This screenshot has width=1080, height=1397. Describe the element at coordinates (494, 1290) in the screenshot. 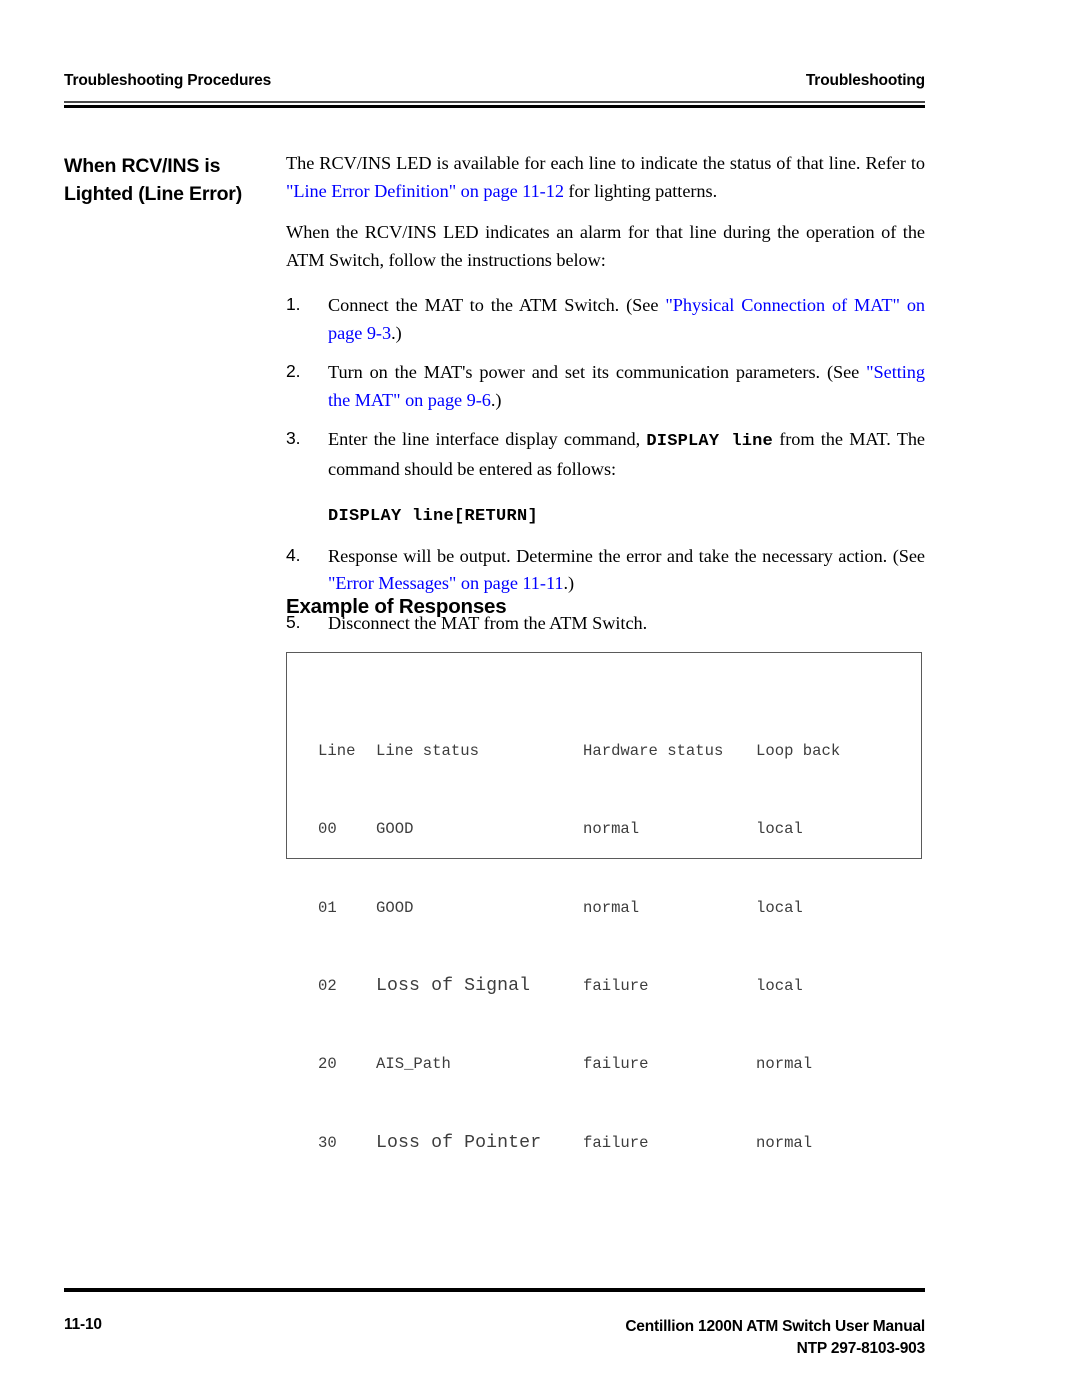

I see `footer-rule` at that location.